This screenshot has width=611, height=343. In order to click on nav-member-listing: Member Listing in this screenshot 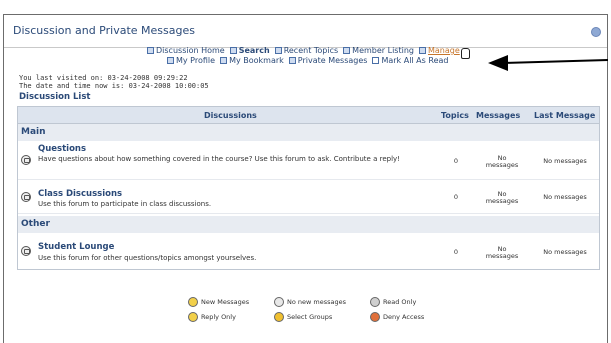, I will do `click(378, 50)`.